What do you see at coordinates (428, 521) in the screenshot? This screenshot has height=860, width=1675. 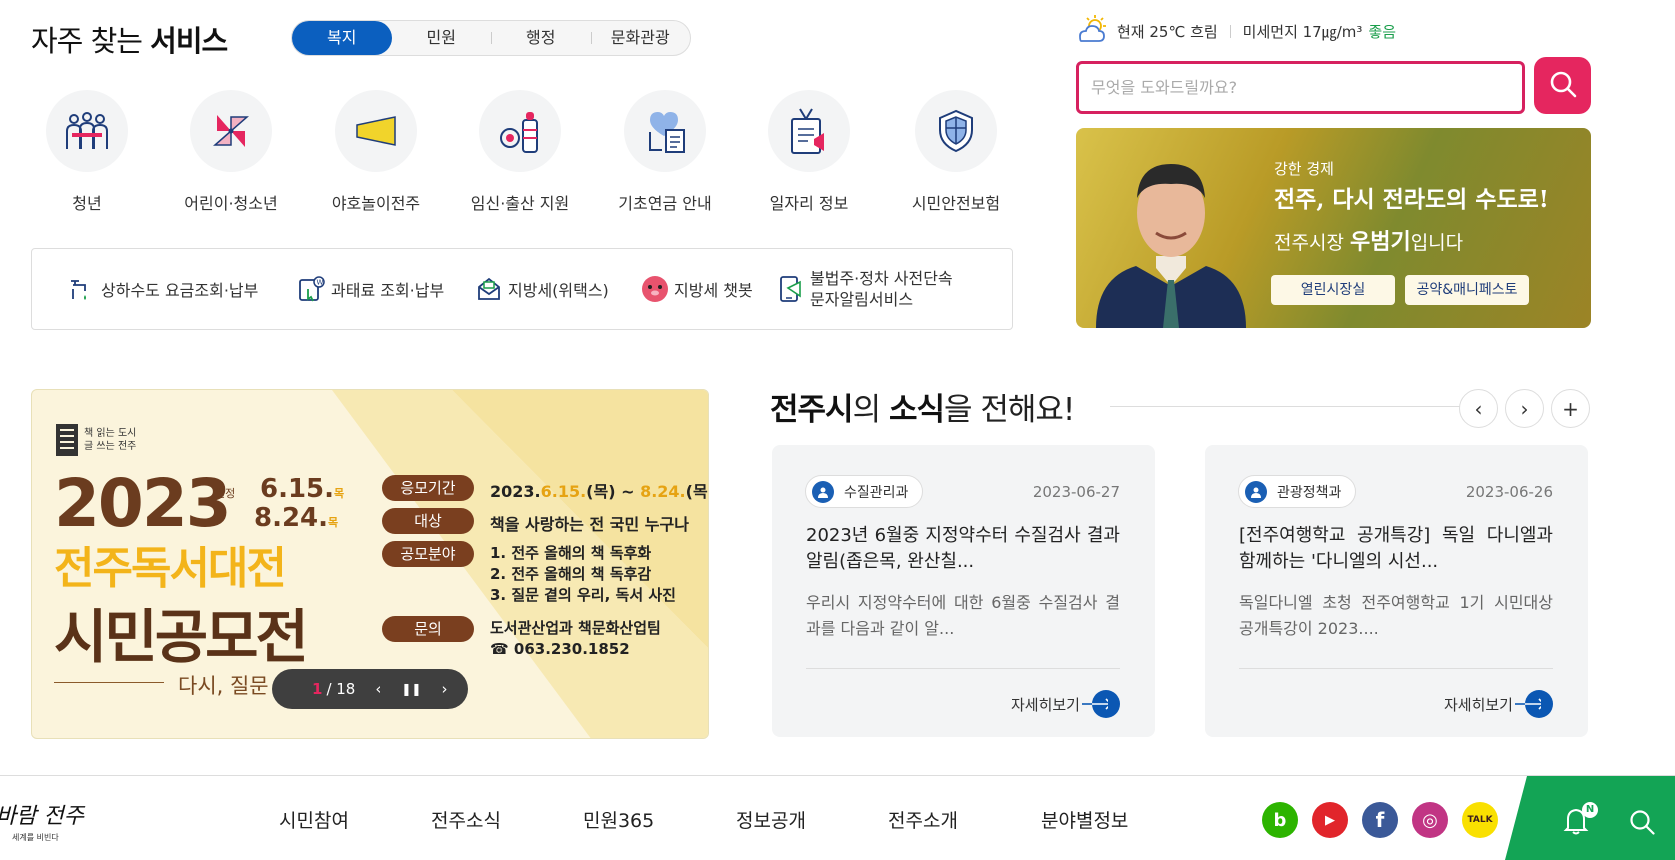 I see `promo-tag-target: 대상` at bounding box center [428, 521].